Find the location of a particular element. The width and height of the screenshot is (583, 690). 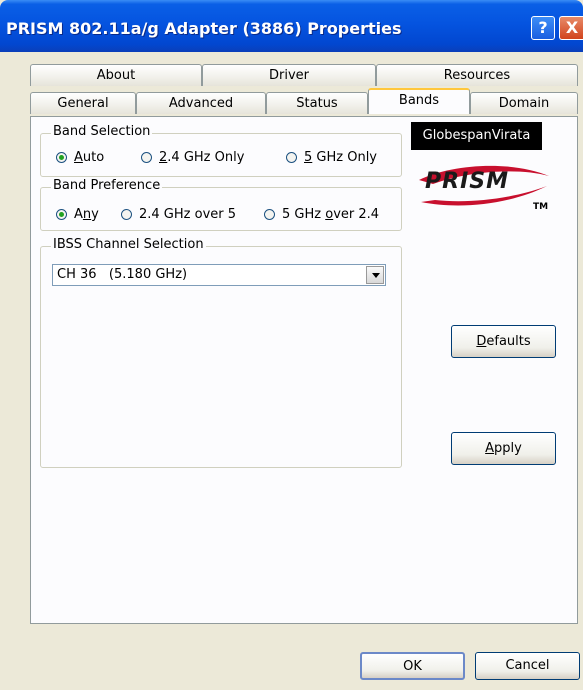

label-rest: uto is located at coordinates (93, 157).